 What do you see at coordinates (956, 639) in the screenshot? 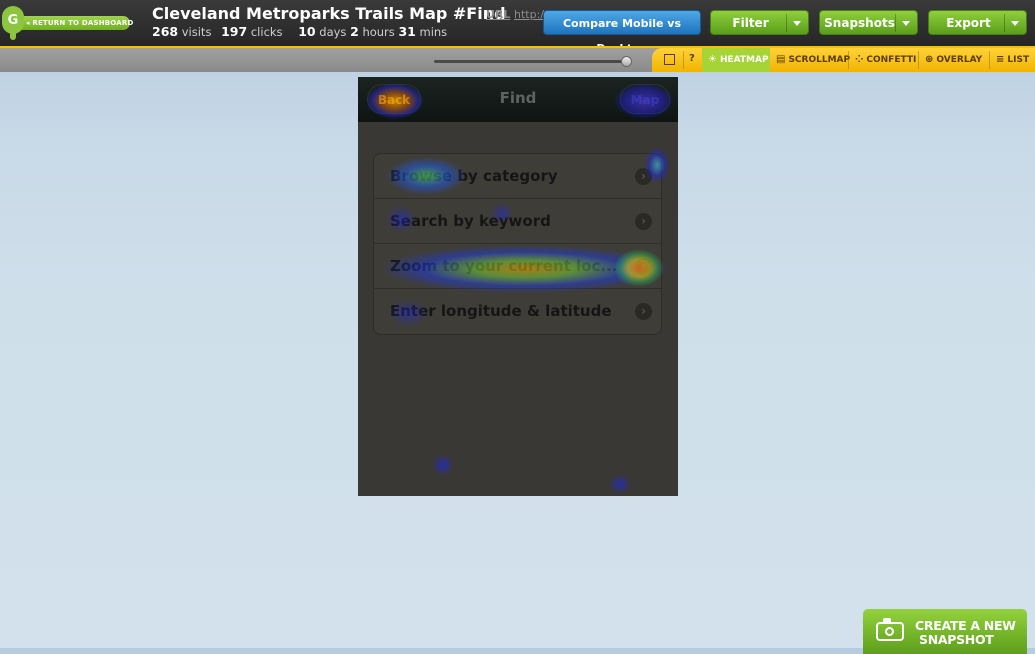
I see `create-snapshot-label-line2: SNAPSHOT` at bounding box center [956, 639].